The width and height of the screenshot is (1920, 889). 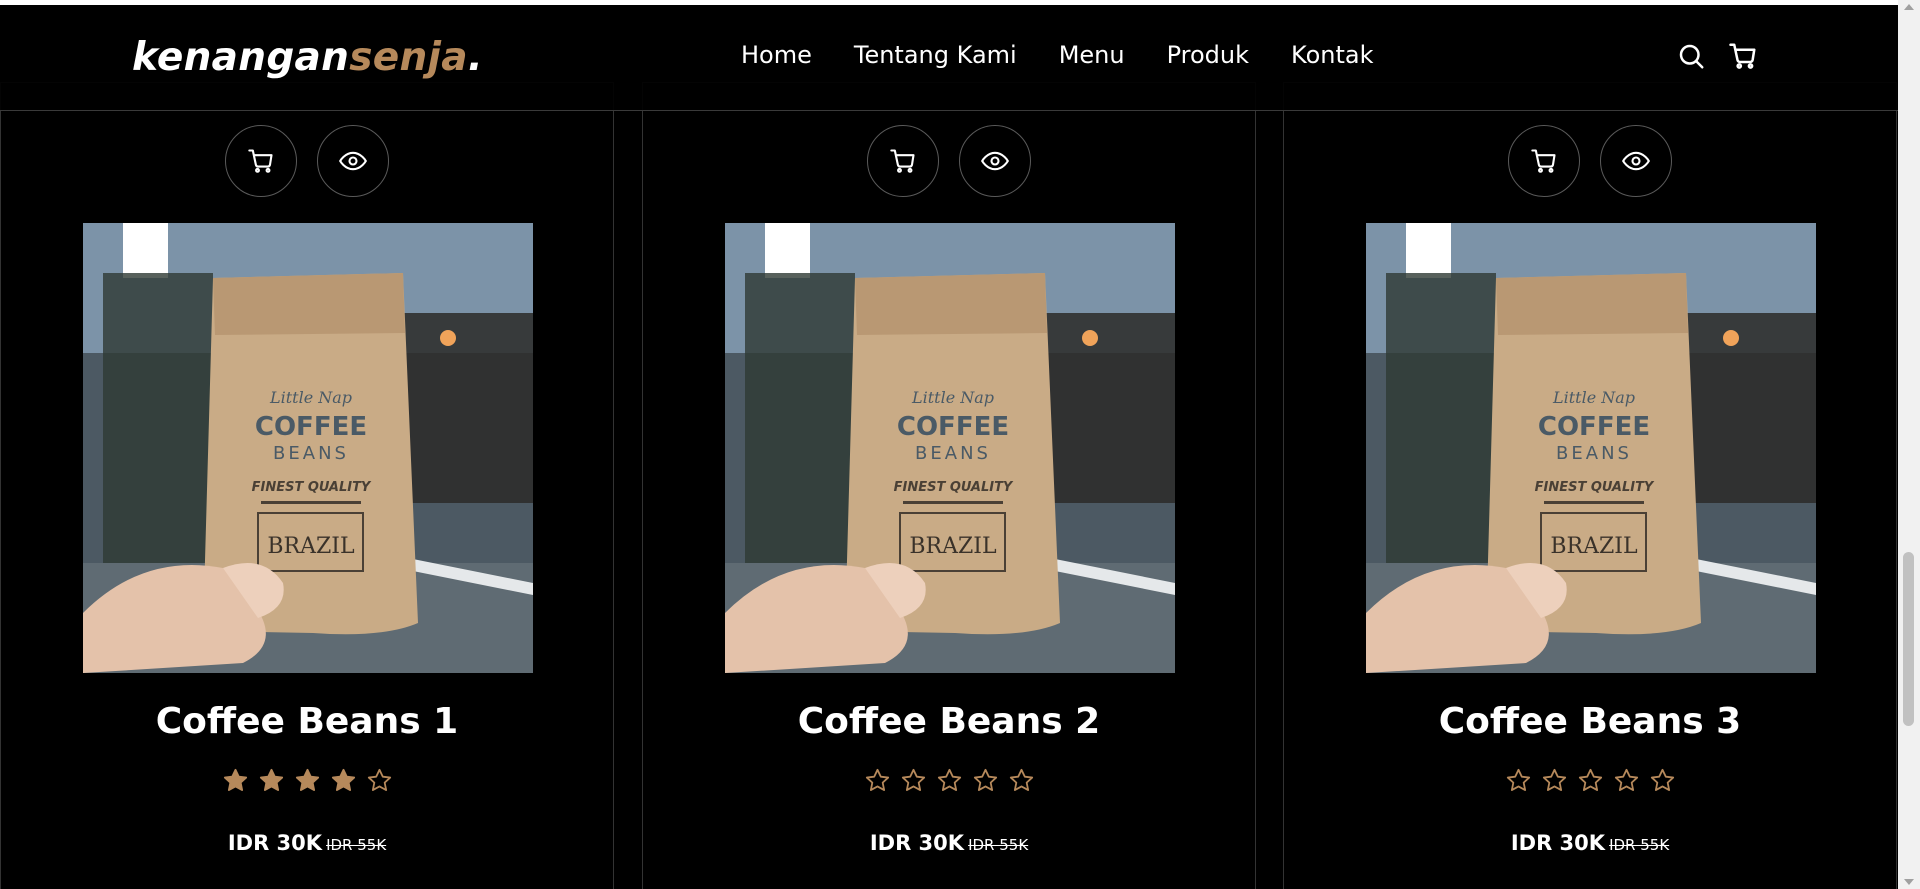 What do you see at coordinates (1909, 444) in the screenshot?
I see `page-scrollbar` at bounding box center [1909, 444].